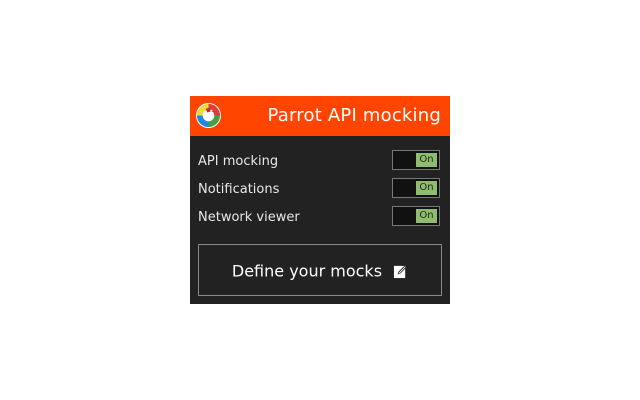 Image resolution: width=640 pixels, height=400 pixels. I want to click on network-viewer-toggle: On, so click(416, 216).